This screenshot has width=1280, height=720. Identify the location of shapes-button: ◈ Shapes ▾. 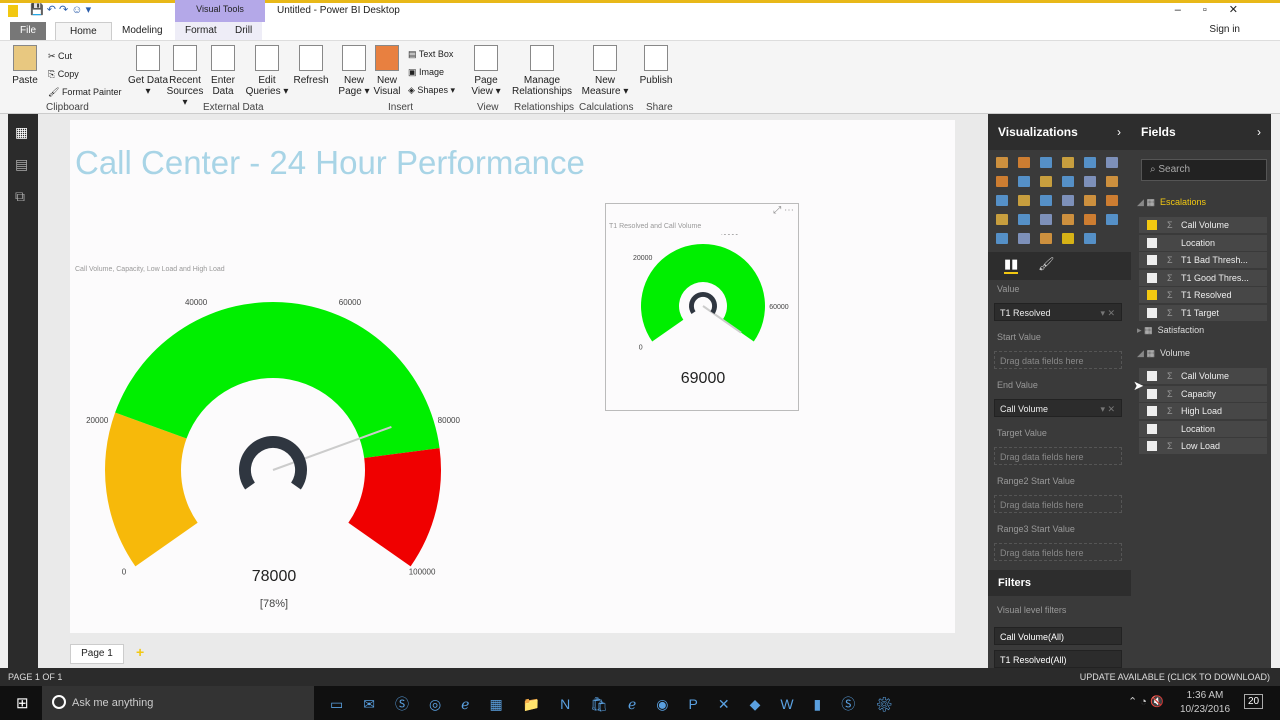
(431, 90).